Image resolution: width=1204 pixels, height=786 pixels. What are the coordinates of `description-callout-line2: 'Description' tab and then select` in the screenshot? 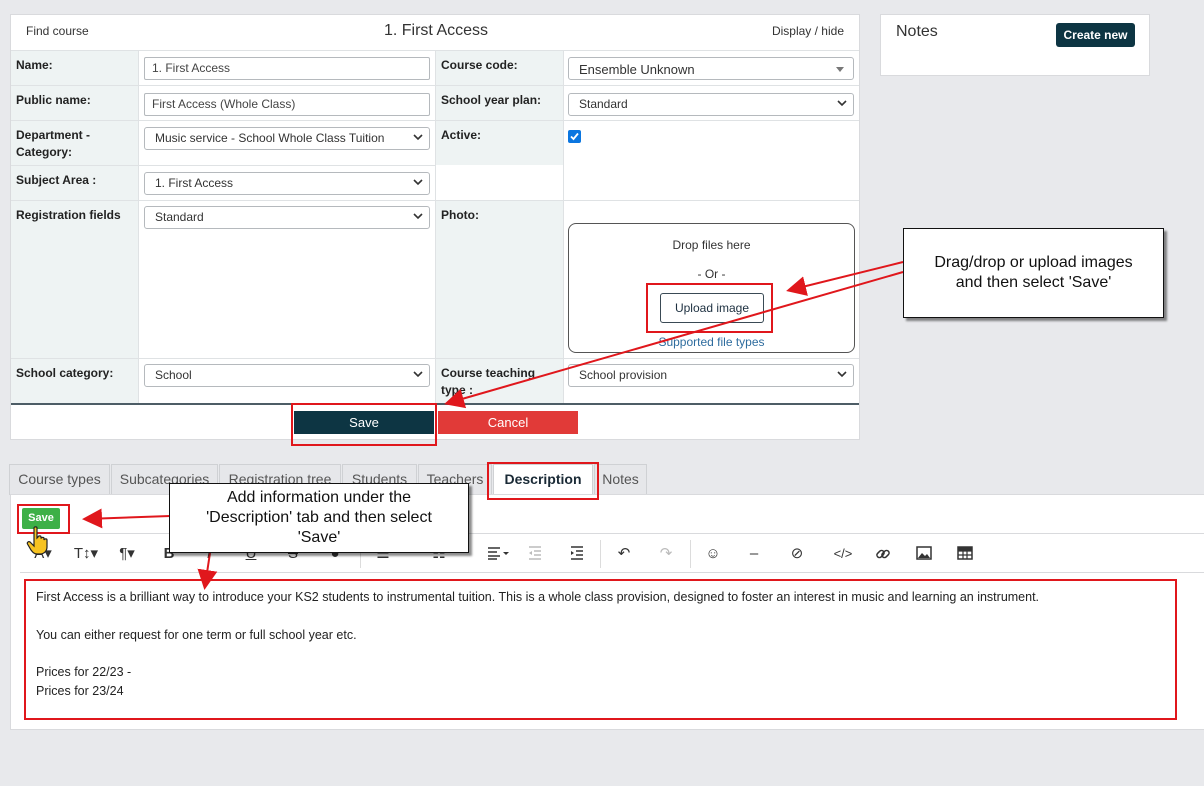 It's located at (319, 517).